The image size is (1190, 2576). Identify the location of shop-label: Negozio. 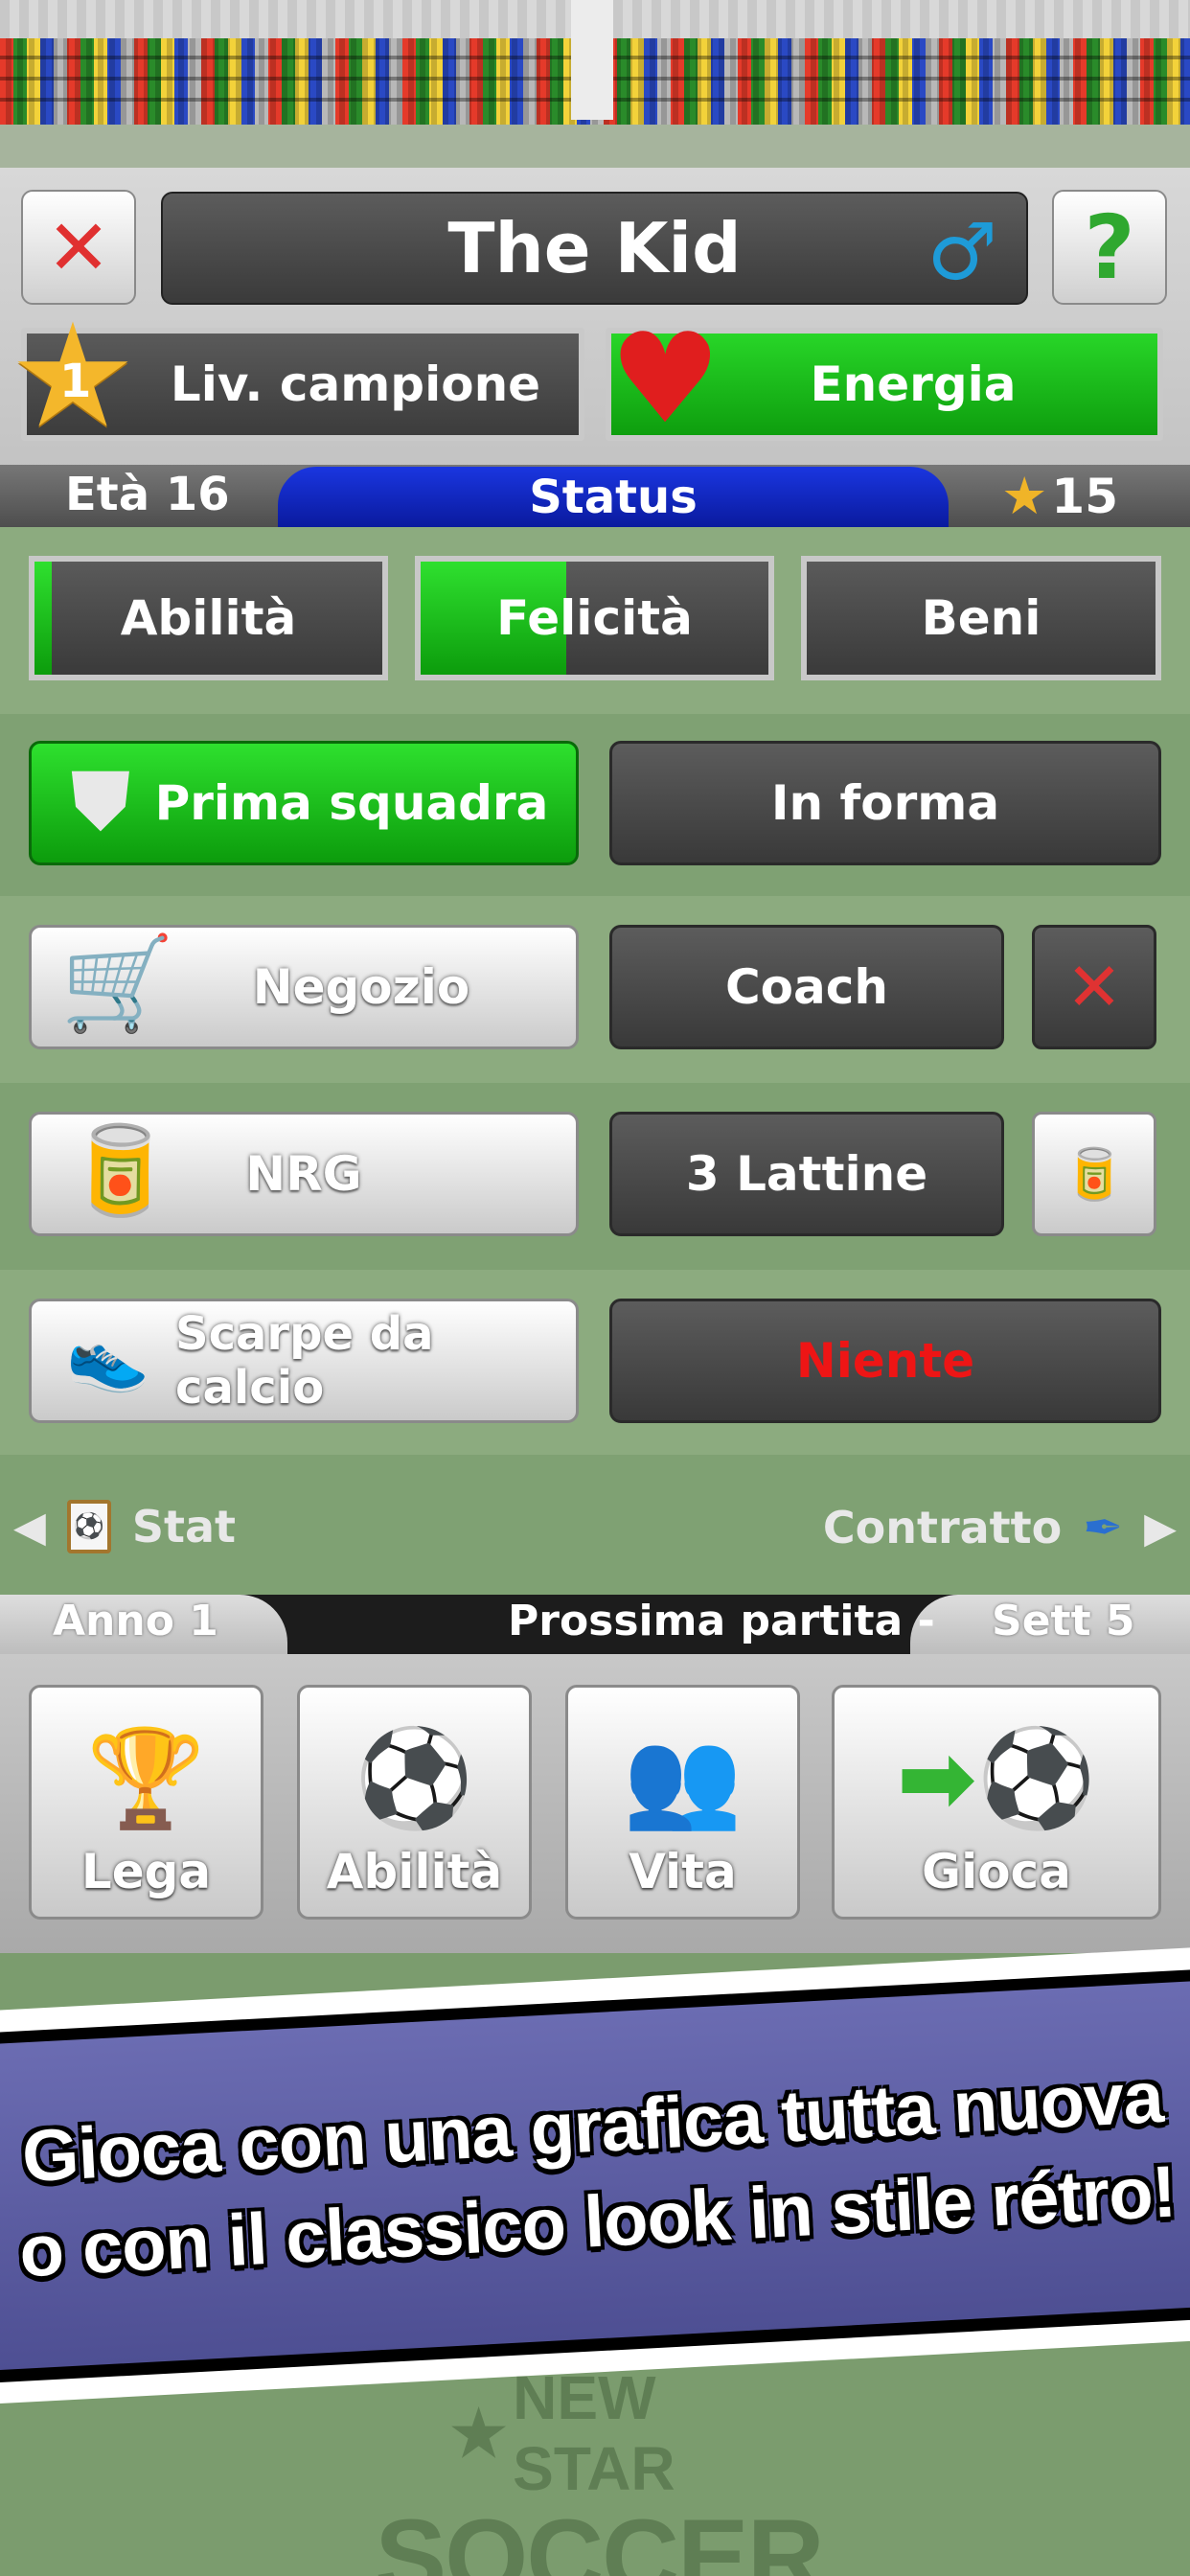
(361, 987).